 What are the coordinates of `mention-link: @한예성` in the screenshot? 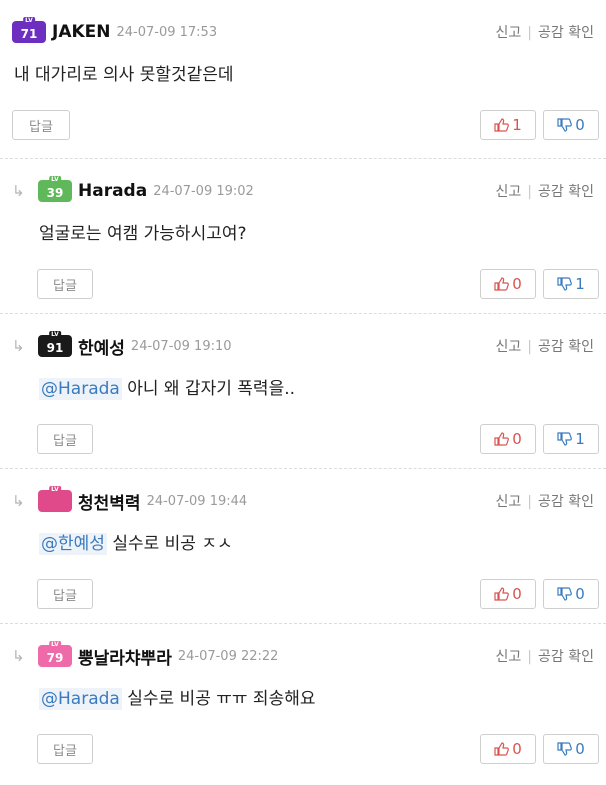 It's located at (73, 544).